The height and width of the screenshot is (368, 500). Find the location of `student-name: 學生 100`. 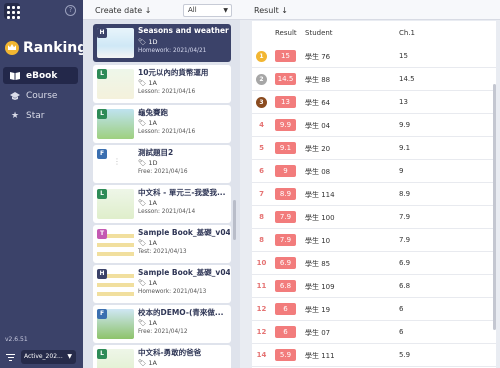

student-name: 學生 100 is located at coordinates (320, 218).